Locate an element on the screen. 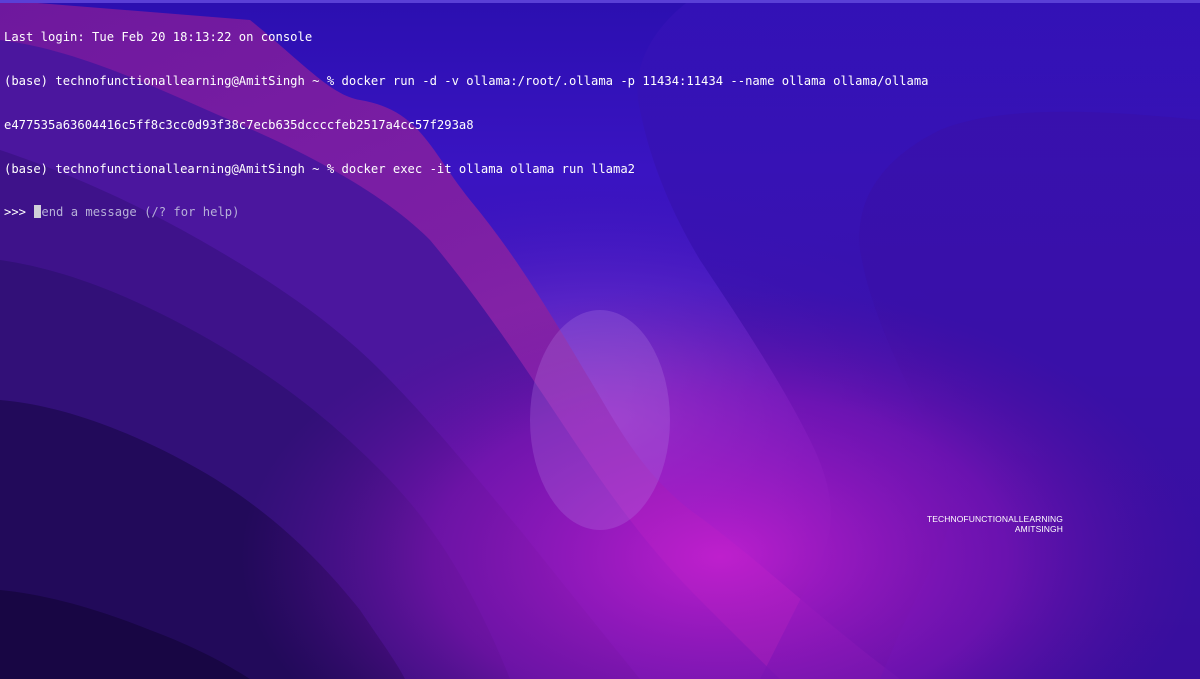 The height and width of the screenshot is (679, 1200). ollama-prompt-line: >>> end a message (/? for help) is located at coordinates (602, 212).